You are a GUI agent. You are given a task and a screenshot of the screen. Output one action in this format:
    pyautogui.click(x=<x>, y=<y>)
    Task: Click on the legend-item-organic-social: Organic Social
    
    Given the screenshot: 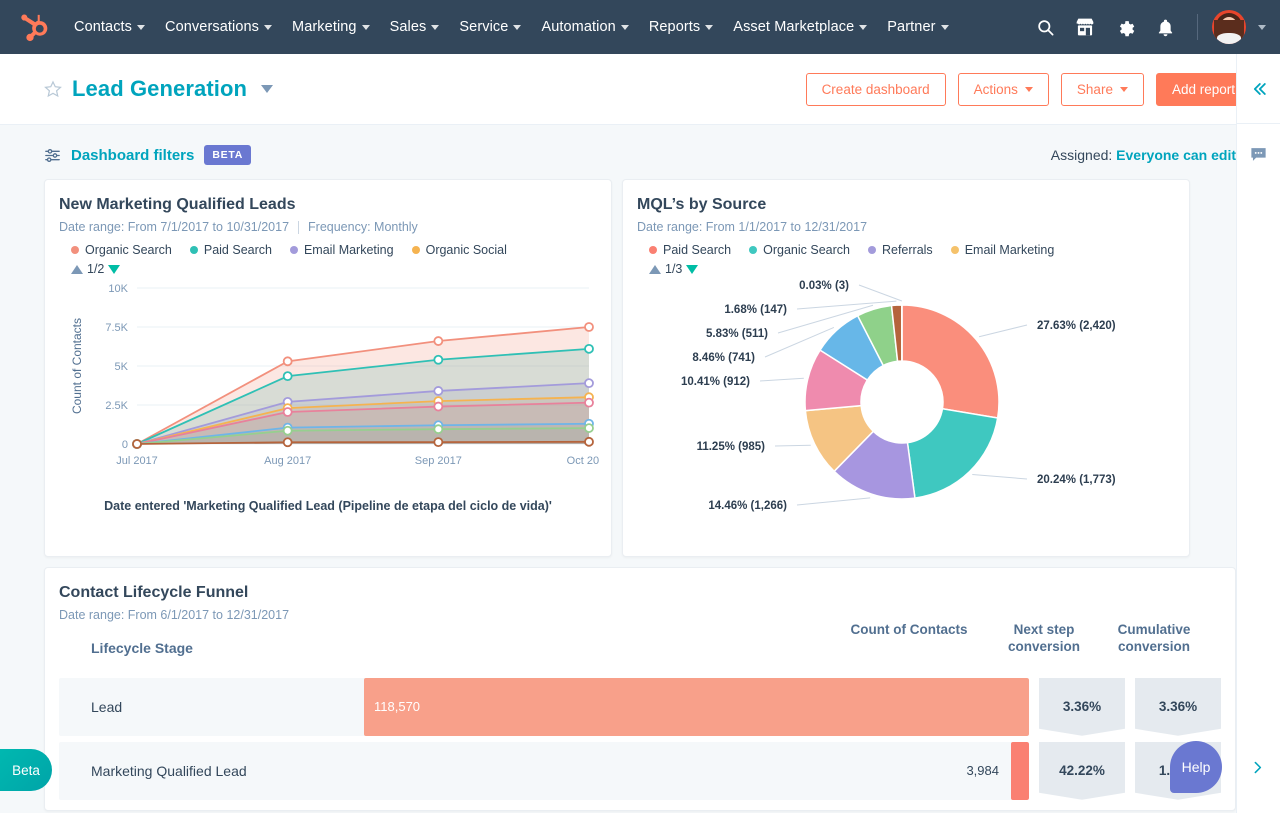 What is the action you would take?
    pyautogui.click(x=459, y=250)
    